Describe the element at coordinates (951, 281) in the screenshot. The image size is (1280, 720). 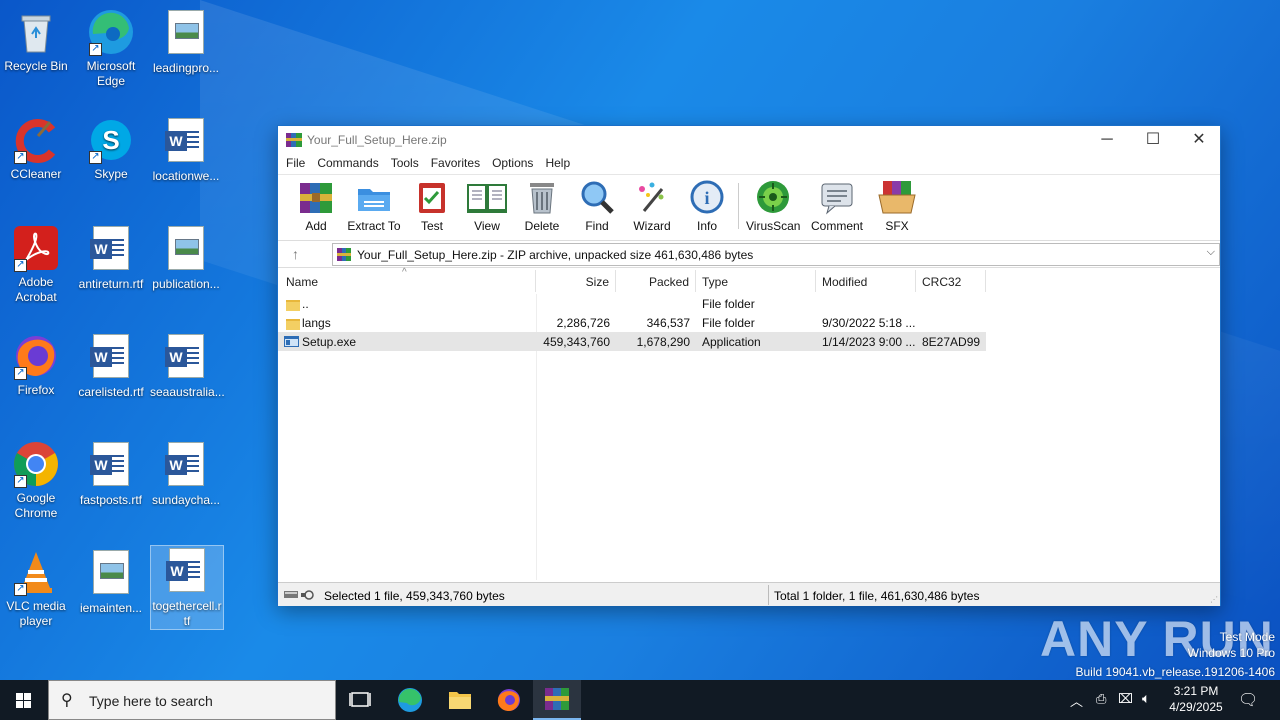
I see `column-header-crc32: CRC32` at that location.